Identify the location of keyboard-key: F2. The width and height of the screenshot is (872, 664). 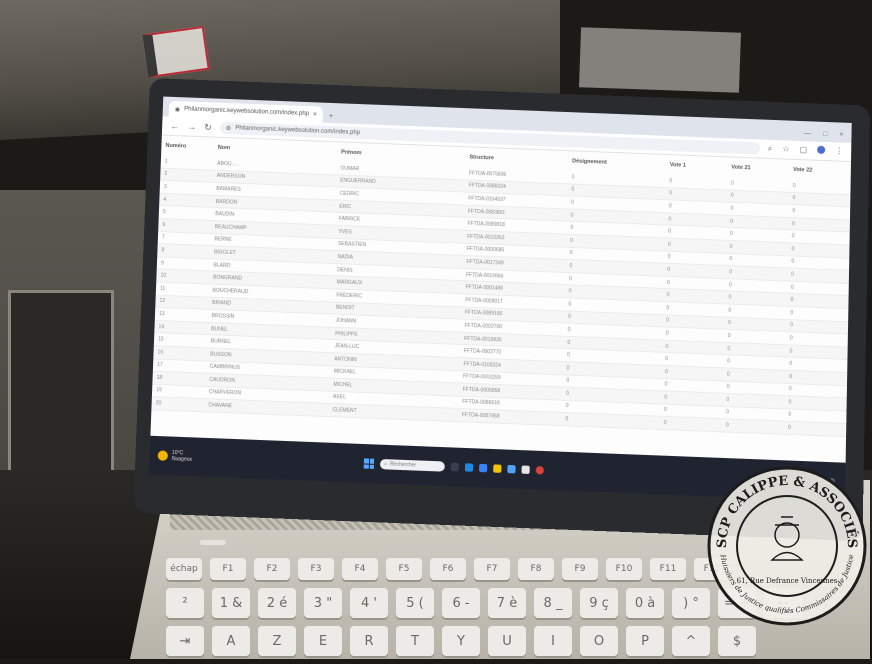
(272, 569).